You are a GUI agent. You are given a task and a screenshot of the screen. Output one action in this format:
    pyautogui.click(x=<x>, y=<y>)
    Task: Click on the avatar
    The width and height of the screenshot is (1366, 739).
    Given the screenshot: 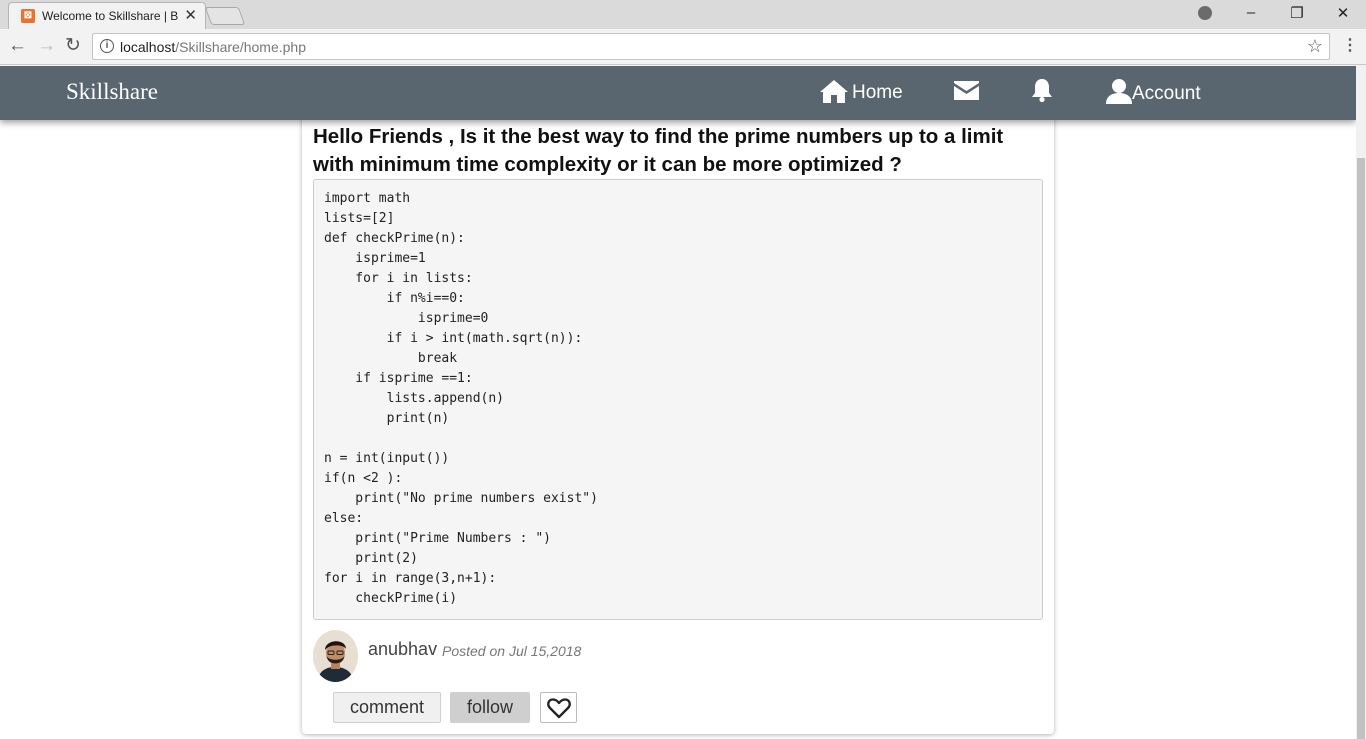 What is the action you would take?
    pyautogui.click(x=335, y=656)
    